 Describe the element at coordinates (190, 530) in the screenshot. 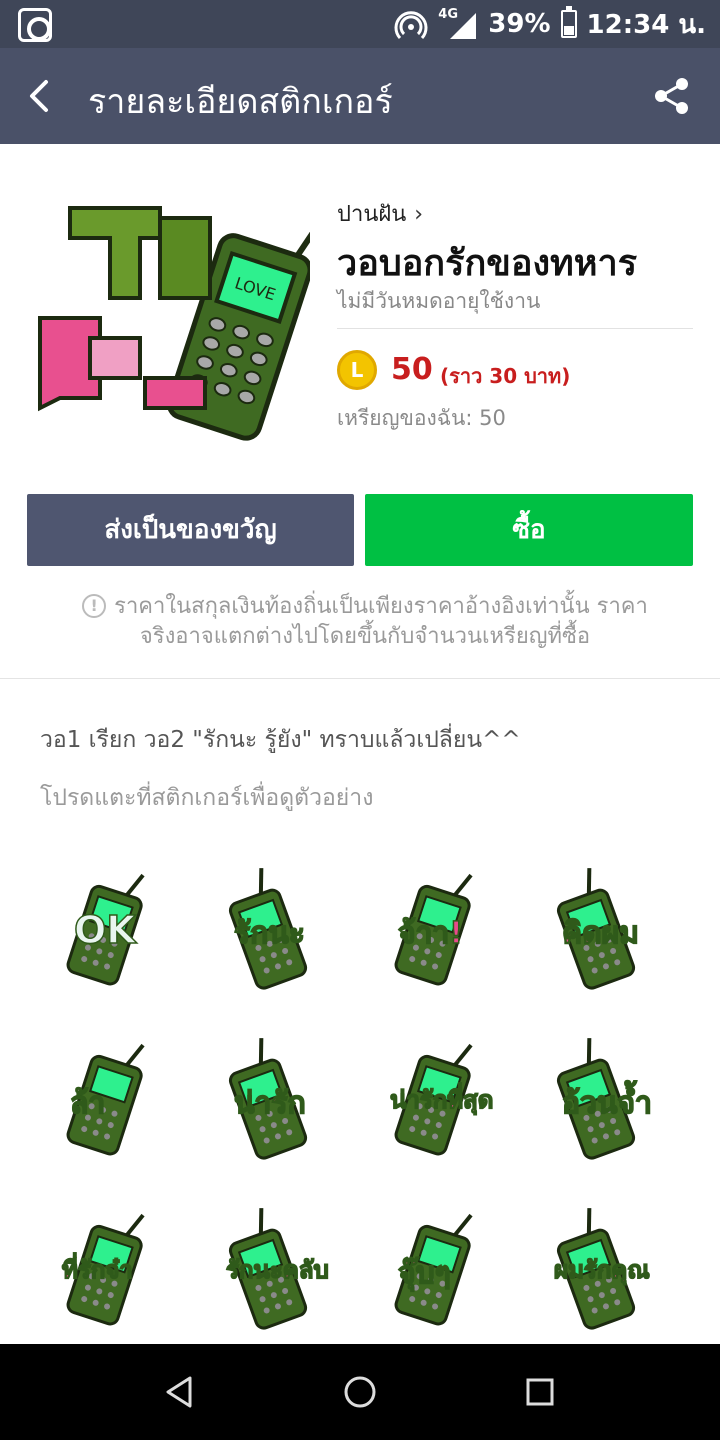

I see `gift-button: ส่งเป็นของขวัญ` at that location.